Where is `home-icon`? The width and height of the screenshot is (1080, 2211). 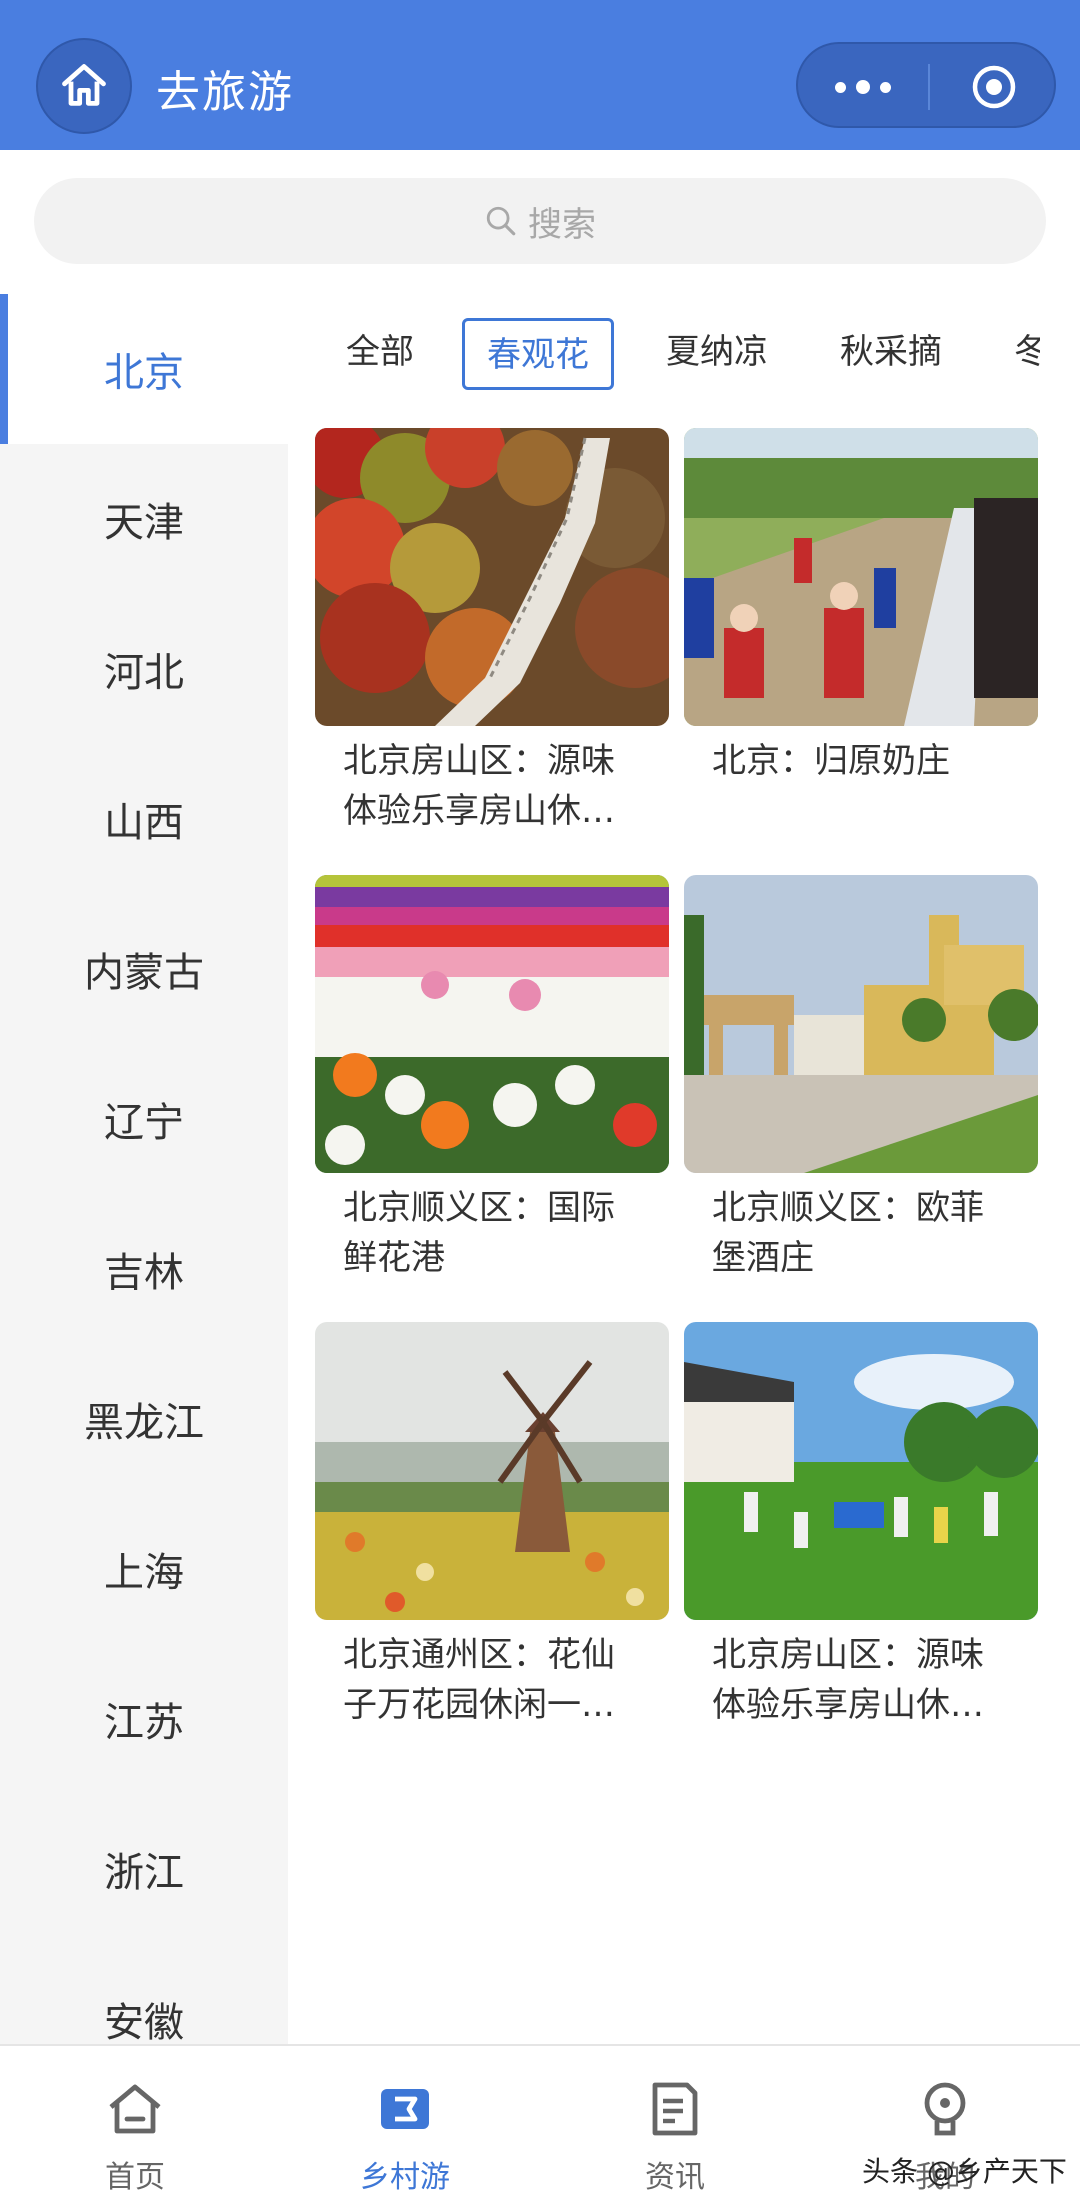 home-icon is located at coordinates (84, 85).